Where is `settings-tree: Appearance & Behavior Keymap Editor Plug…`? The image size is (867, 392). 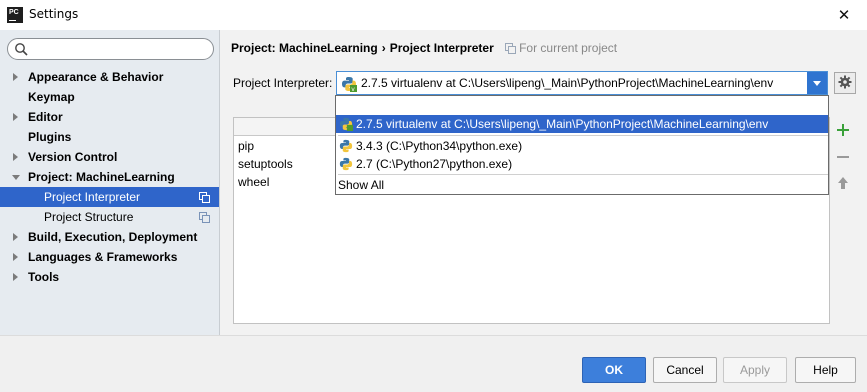 settings-tree: Appearance & Behavior Keymap Editor Plug… is located at coordinates (109, 177).